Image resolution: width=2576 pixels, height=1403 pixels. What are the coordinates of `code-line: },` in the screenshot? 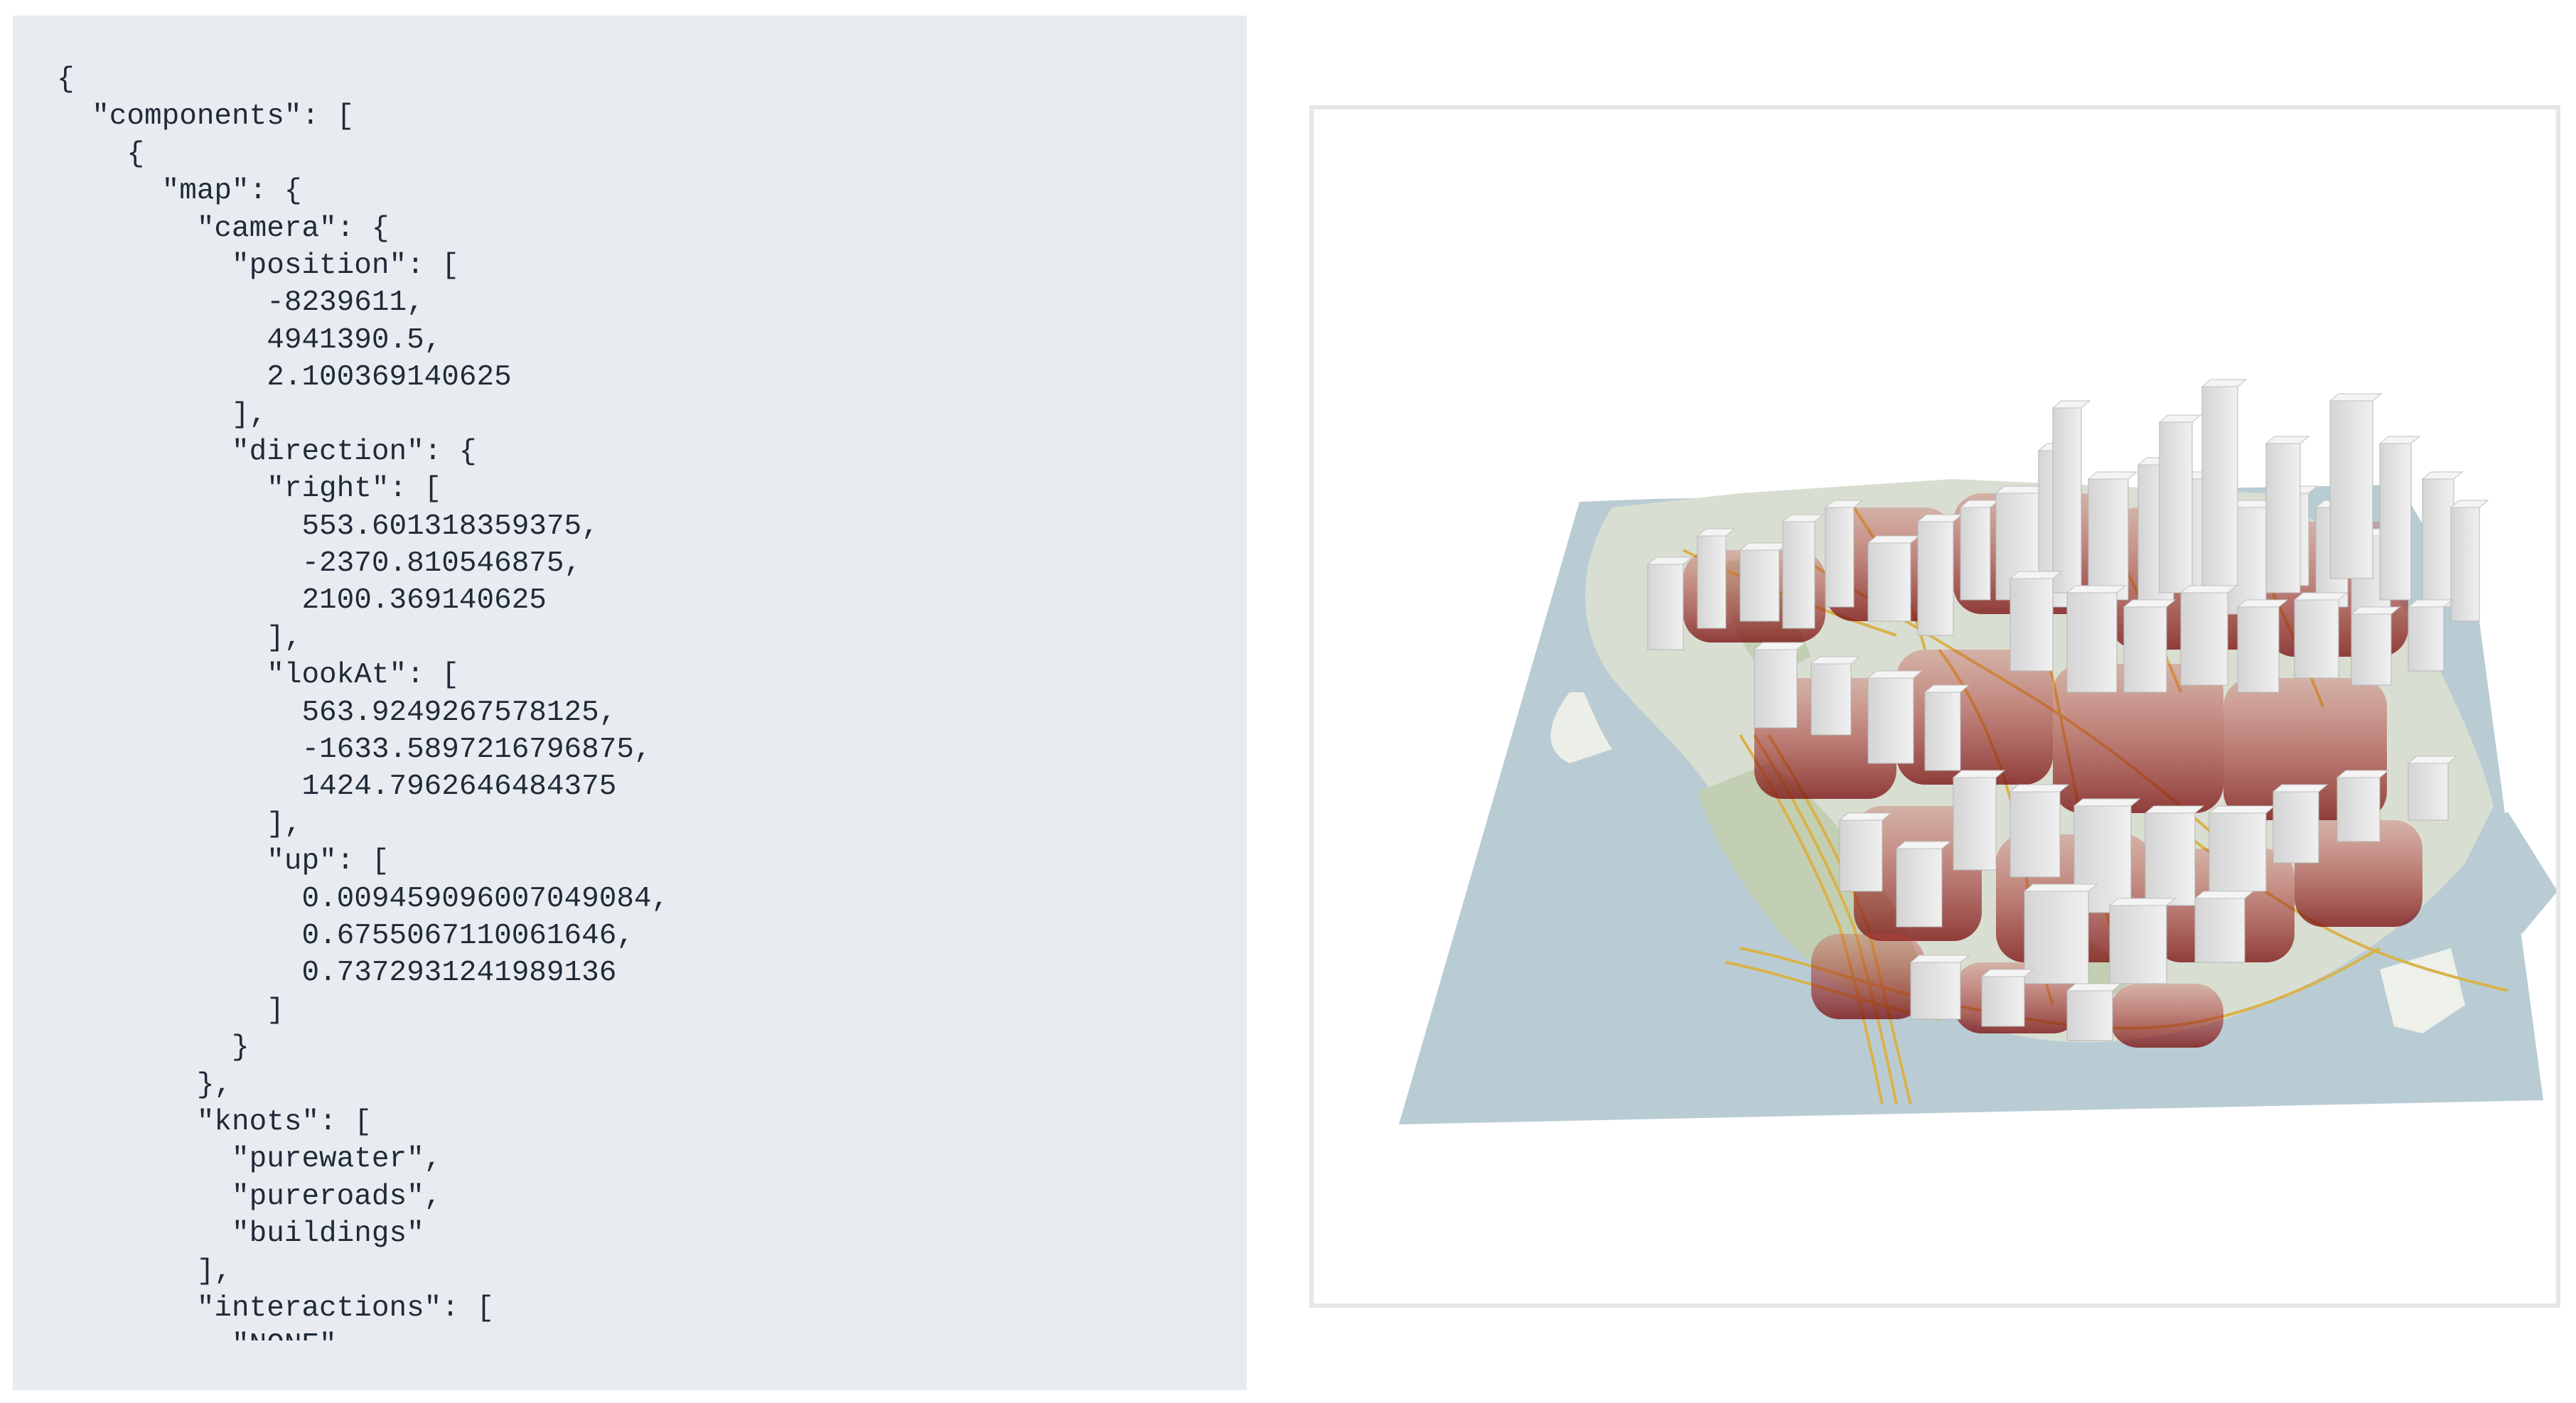 It's located at (144, 1085).